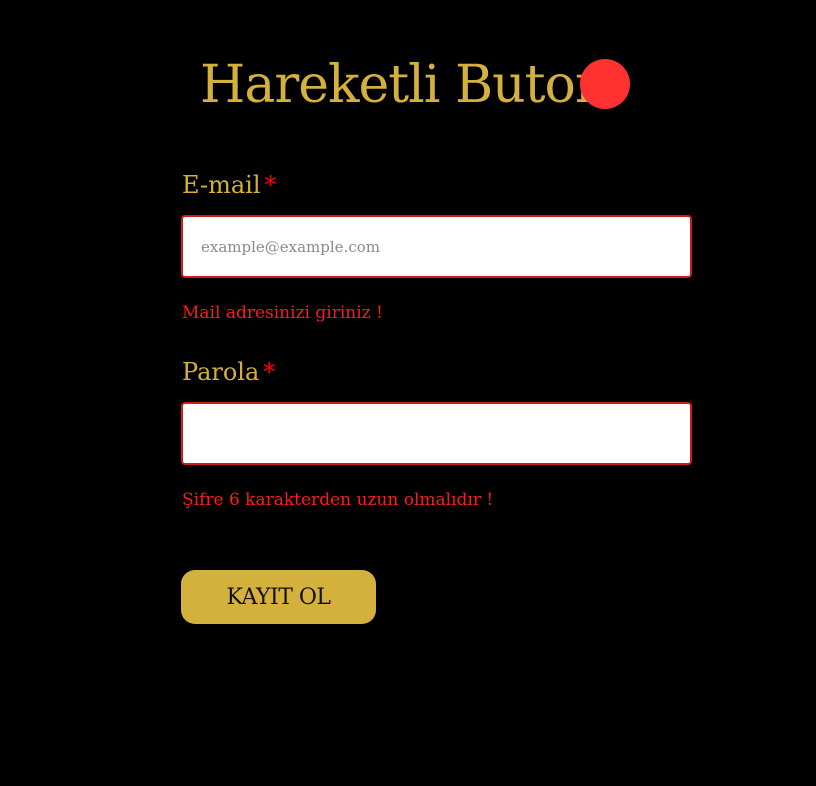 Image resolution: width=816 pixels, height=786 pixels. Describe the element at coordinates (605, 84) in the screenshot. I see `animated-dot` at that location.